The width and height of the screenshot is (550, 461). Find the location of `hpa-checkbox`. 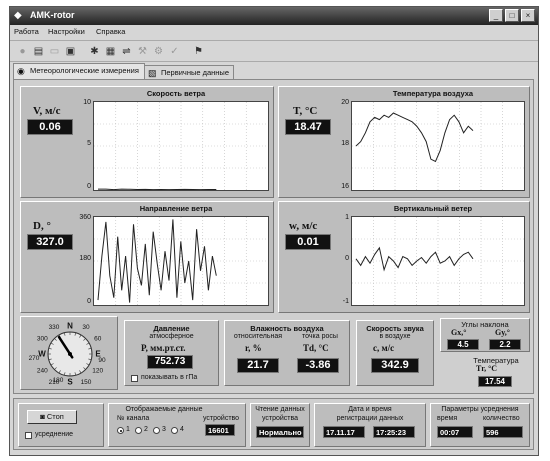

hpa-checkbox is located at coordinates (134, 378).